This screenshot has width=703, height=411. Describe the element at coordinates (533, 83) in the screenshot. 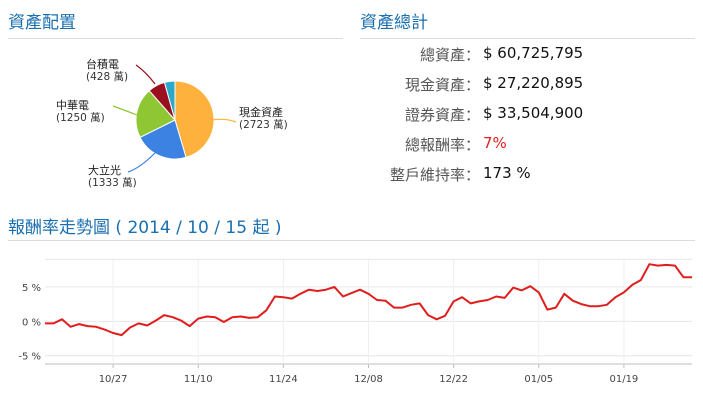

I see `cash-assets-value: $ 27,220,895` at that location.